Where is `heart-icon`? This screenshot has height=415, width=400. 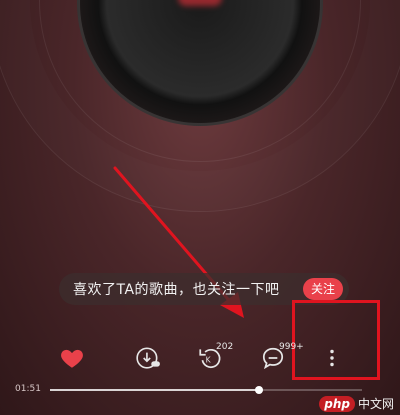 heart-icon is located at coordinates (72, 358).